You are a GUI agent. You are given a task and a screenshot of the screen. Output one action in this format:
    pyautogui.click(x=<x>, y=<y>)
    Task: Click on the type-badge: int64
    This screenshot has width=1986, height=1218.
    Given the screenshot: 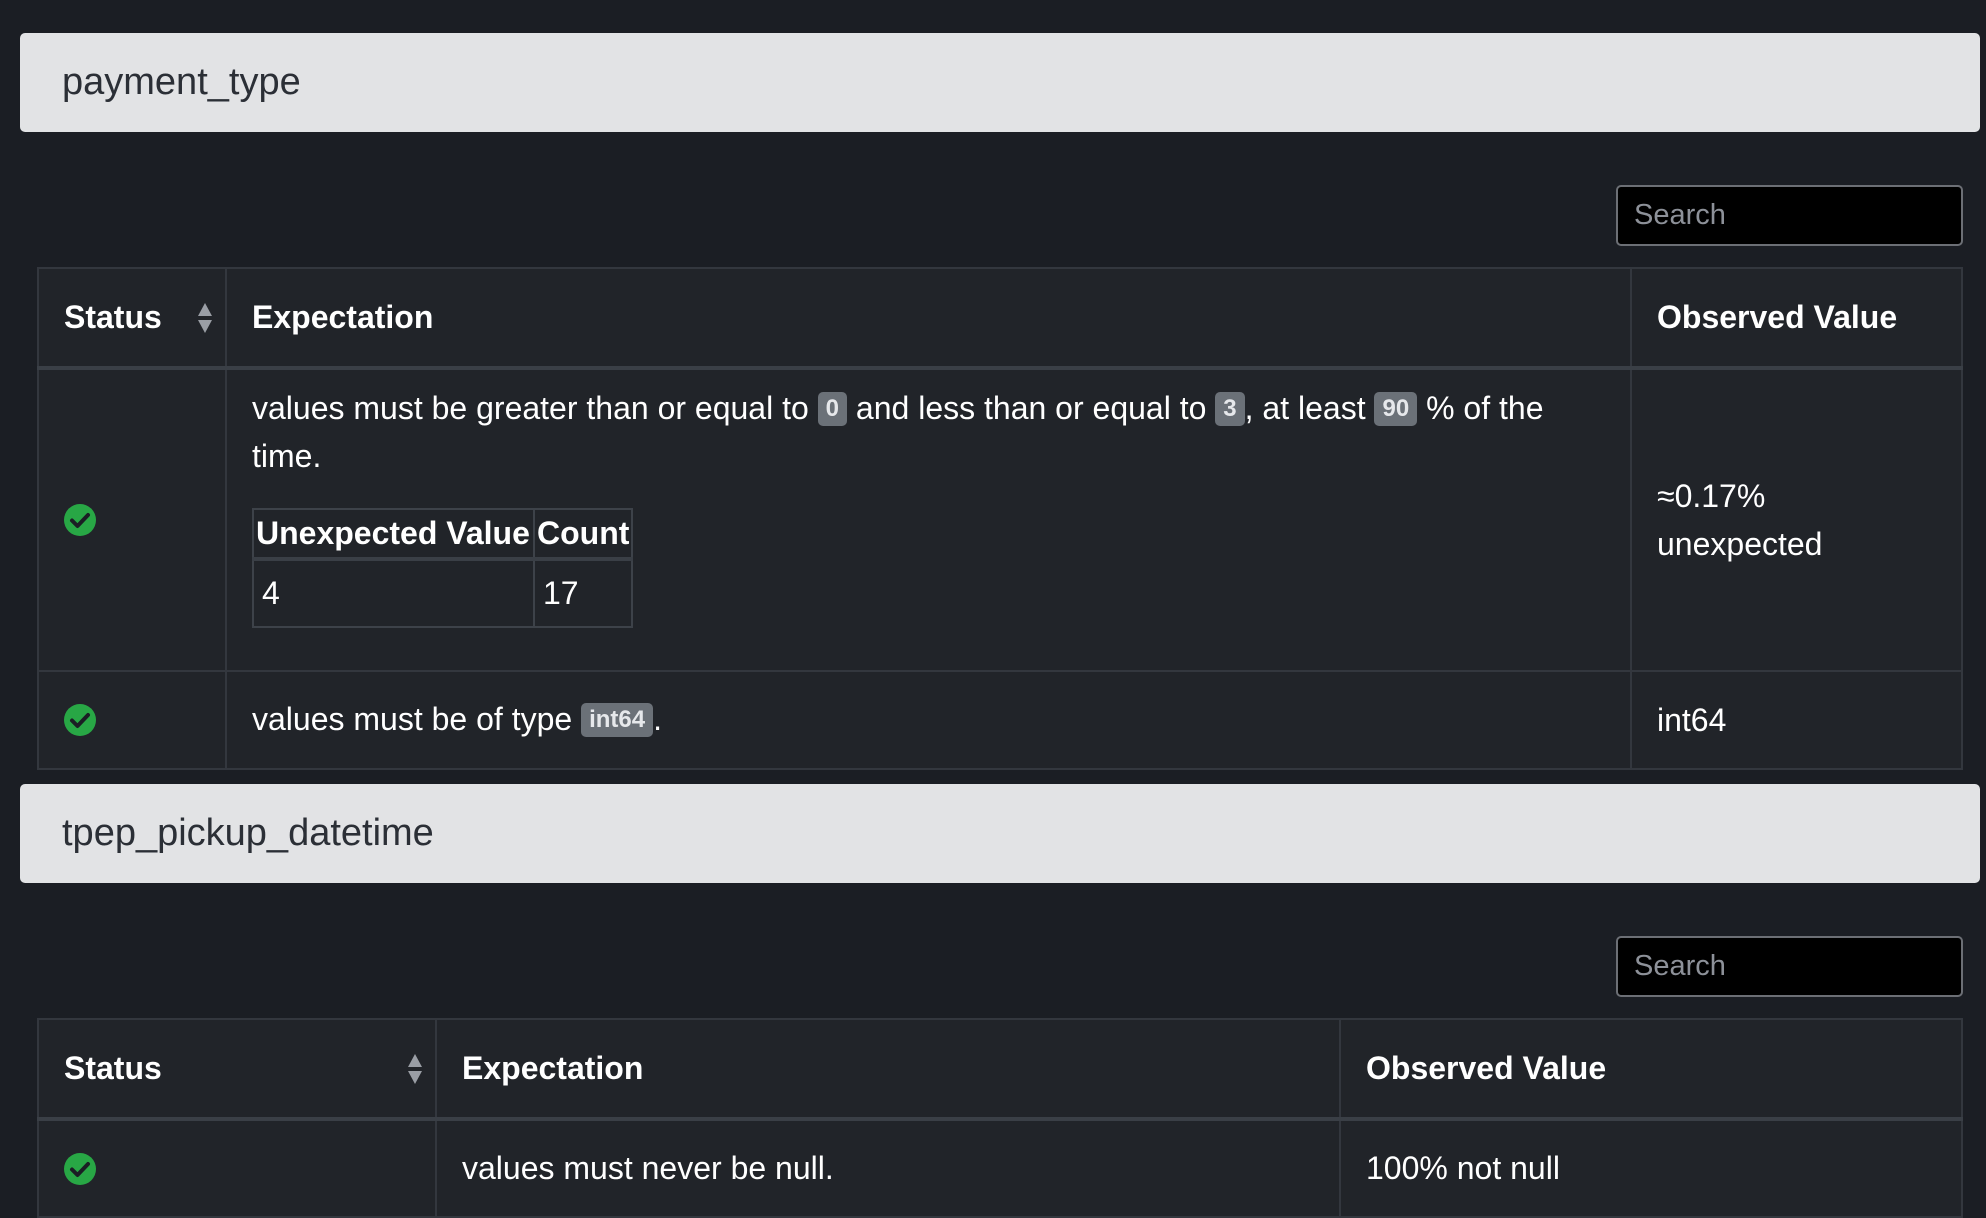 What is the action you would take?
    pyautogui.click(x=617, y=719)
    